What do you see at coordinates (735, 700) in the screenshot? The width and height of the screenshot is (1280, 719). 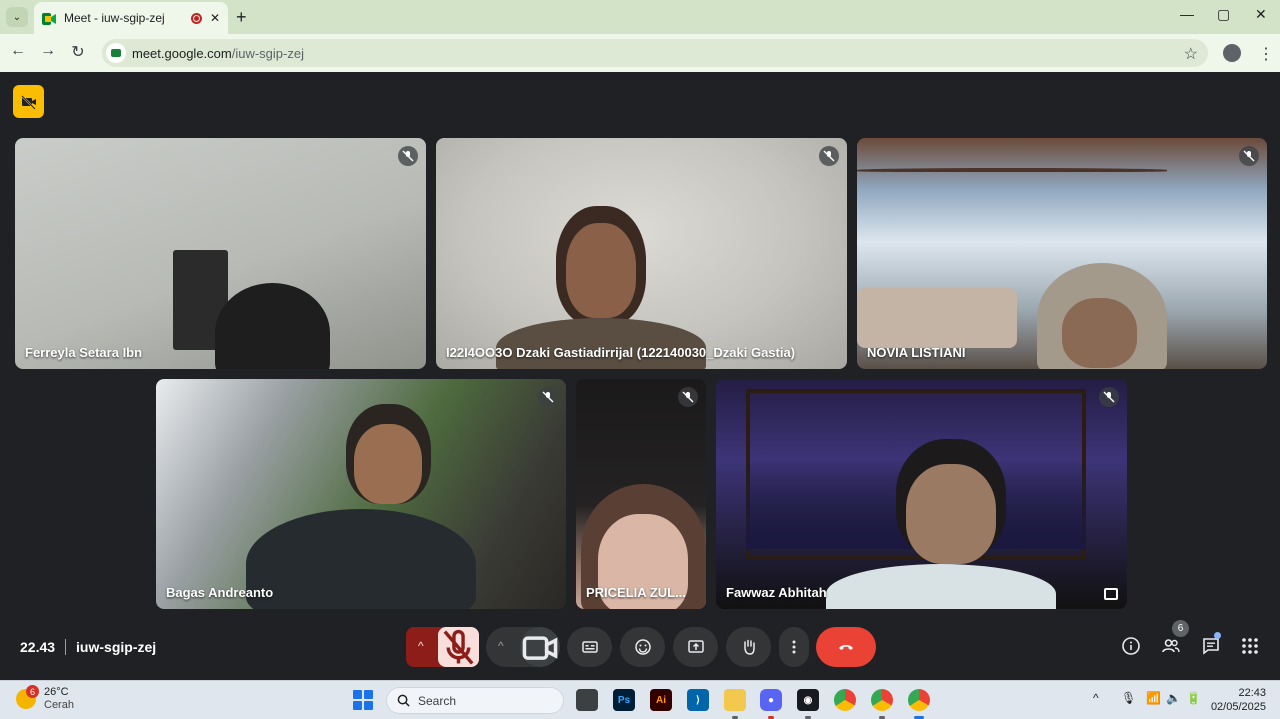 I see `file-explorer-icon` at bounding box center [735, 700].